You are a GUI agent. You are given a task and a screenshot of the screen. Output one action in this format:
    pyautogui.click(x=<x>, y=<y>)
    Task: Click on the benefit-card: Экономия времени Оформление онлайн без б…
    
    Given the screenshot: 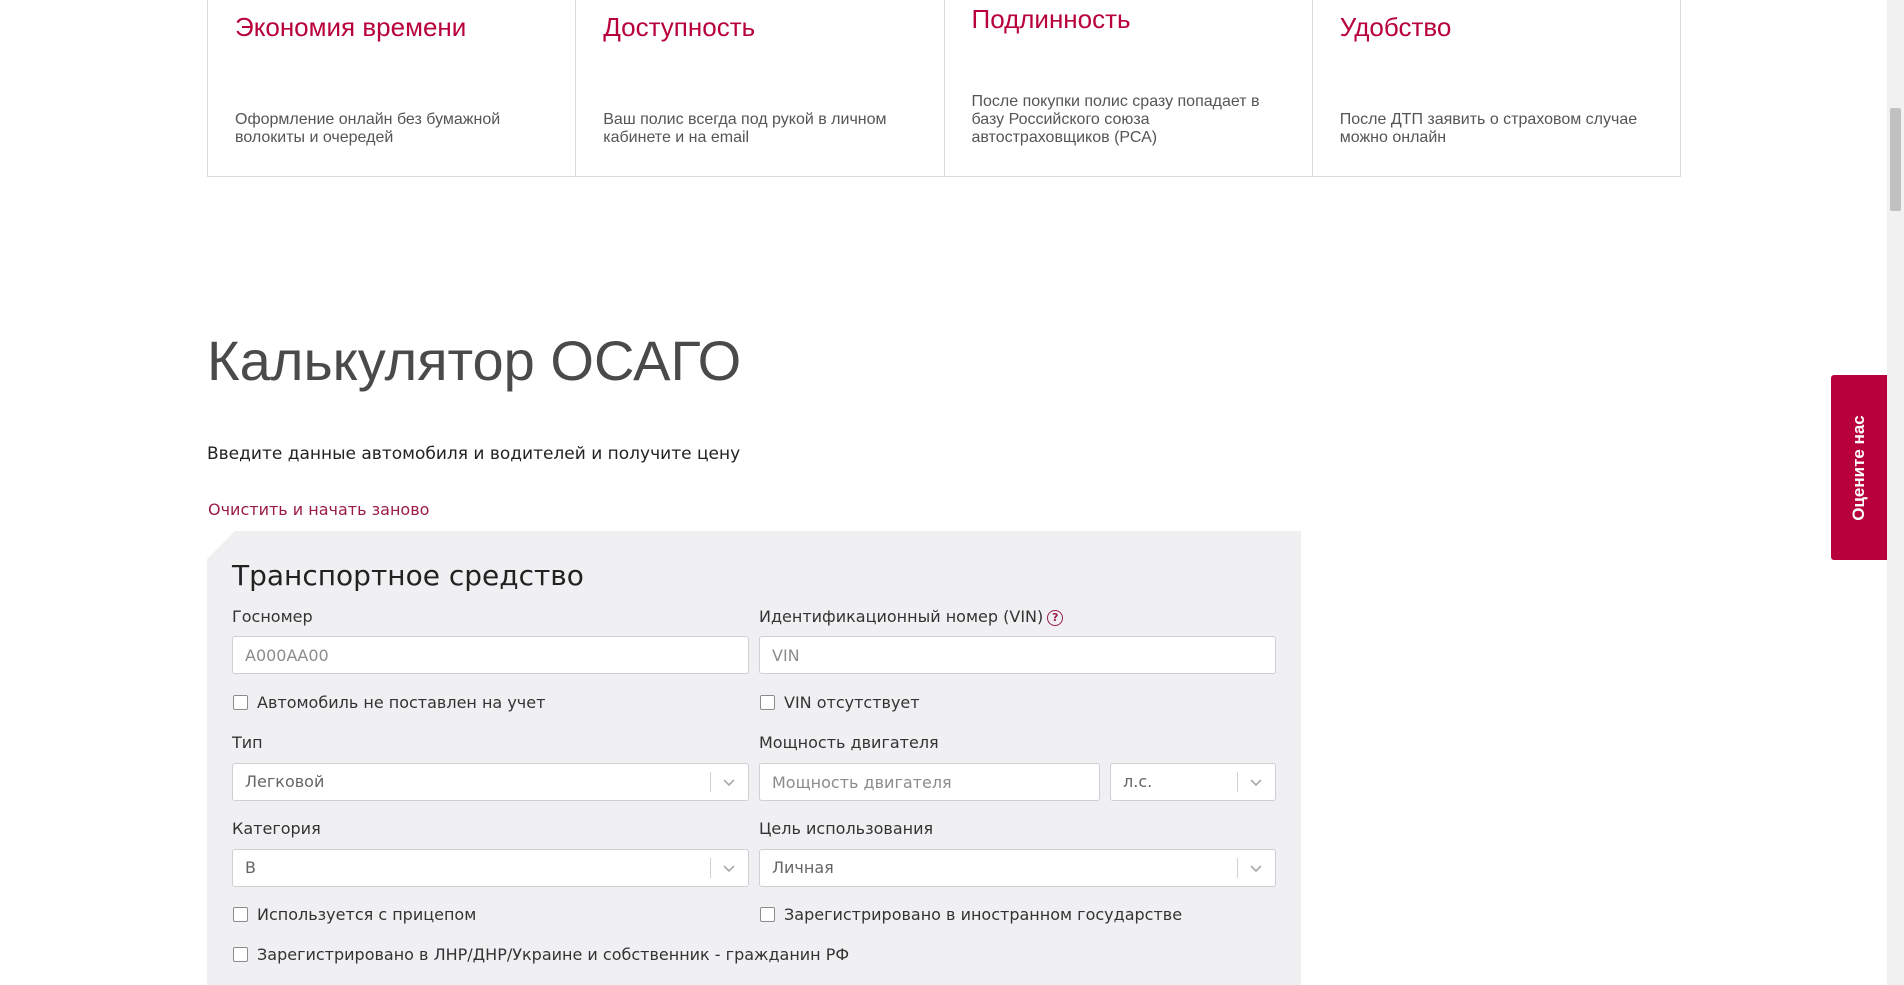 What is the action you would take?
    pyautogui.click(x=392, y=88)
    